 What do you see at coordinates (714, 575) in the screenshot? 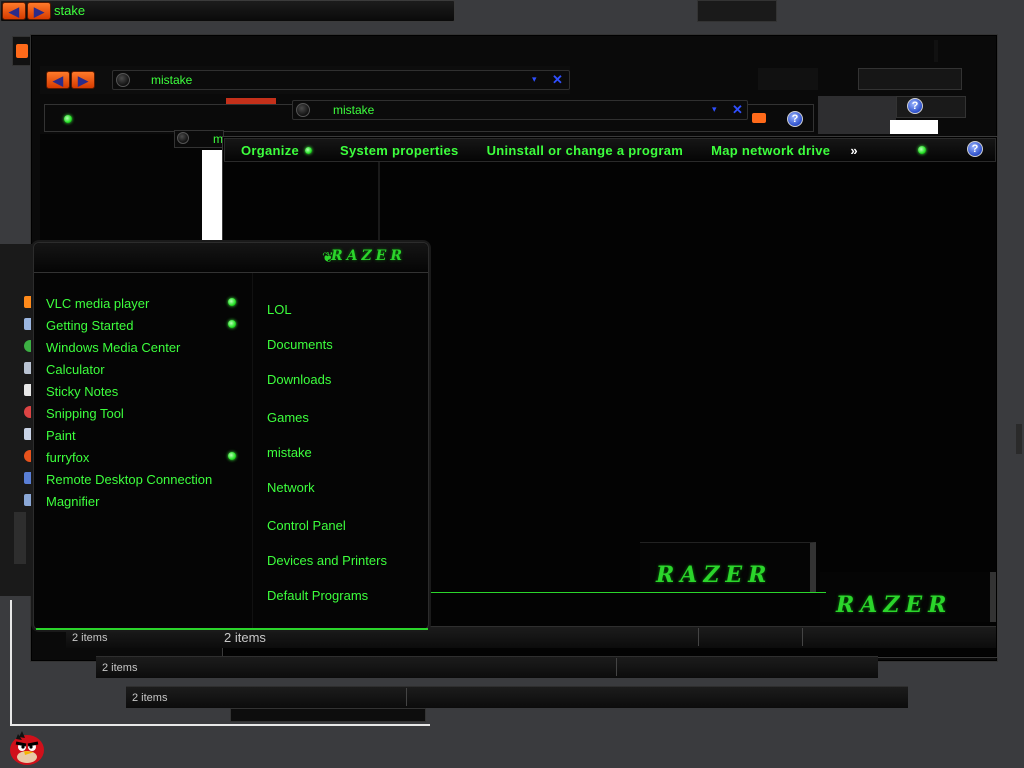
I see `razer-logo-1: RAZER` at bounding box center [714, 575].